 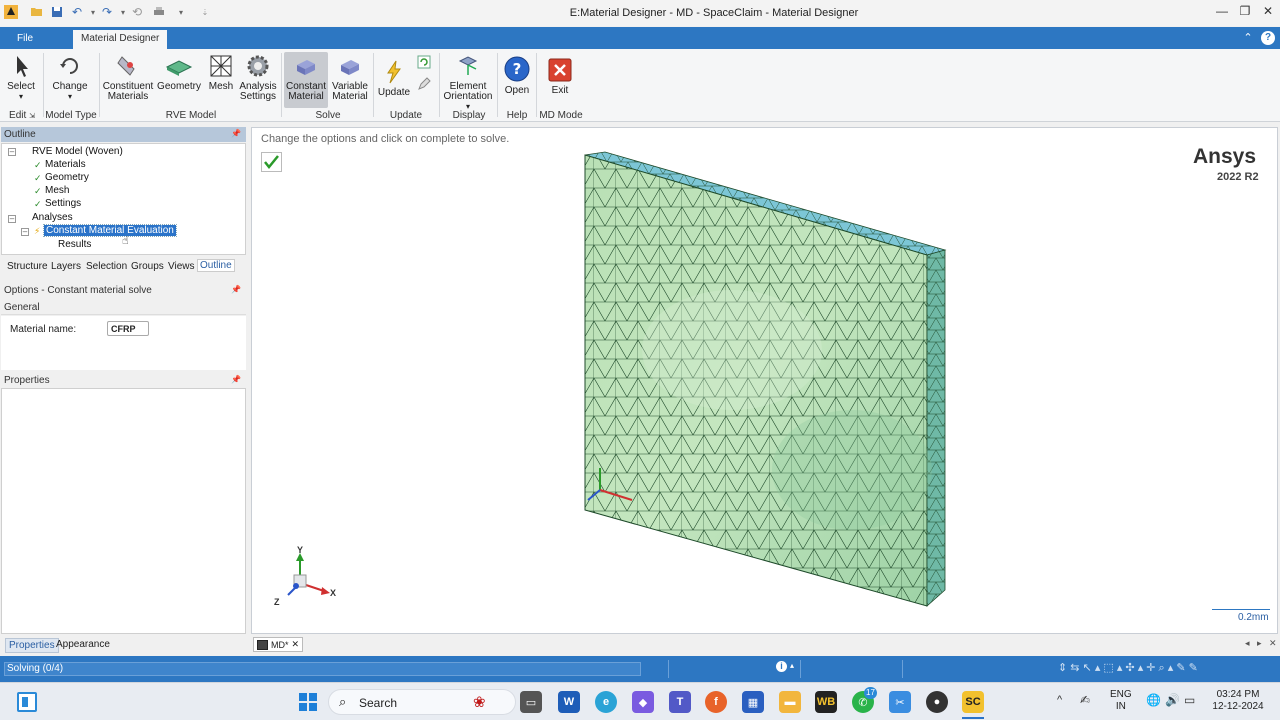 What do you see at coordinates (1222, 11) in the screenshot?
I see `minimize-button: —` at bounding box center [1222, 11].